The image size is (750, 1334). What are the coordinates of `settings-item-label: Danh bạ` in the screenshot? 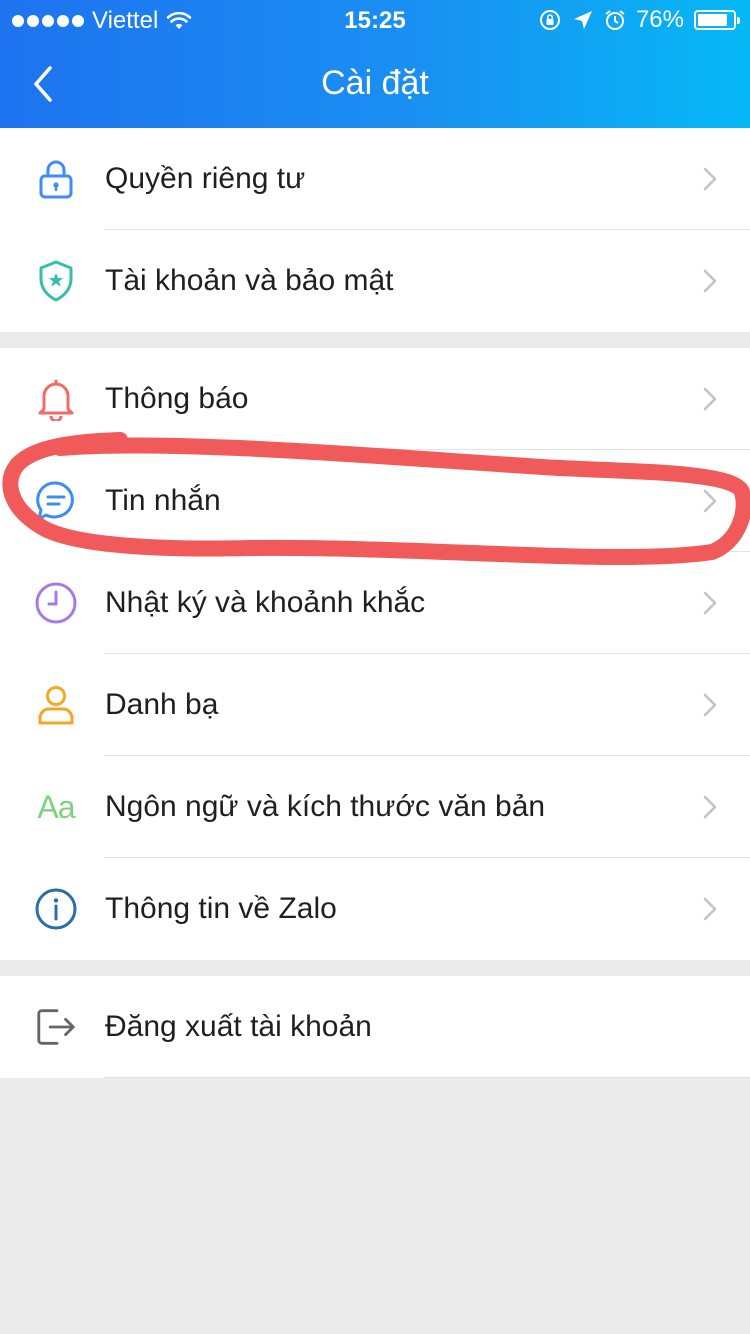 It's located at (162, 704).